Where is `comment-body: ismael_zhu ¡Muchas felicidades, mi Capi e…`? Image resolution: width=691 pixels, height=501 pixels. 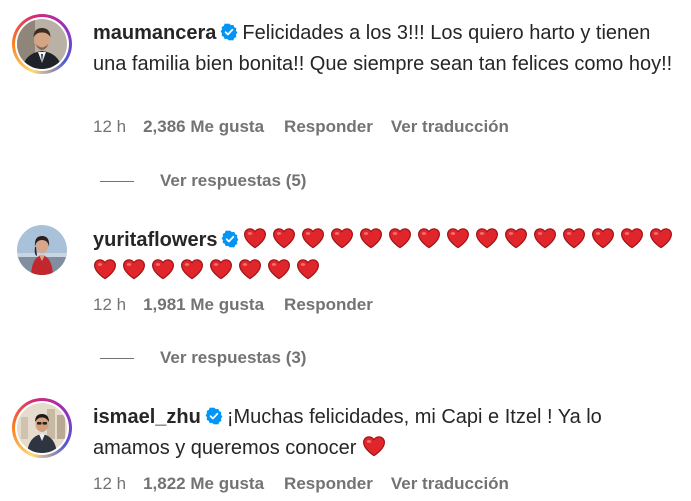 comment-body: ismael_zhu ¡Muchas felicidades, mi Capi e… is located at coordinates (388, 433).